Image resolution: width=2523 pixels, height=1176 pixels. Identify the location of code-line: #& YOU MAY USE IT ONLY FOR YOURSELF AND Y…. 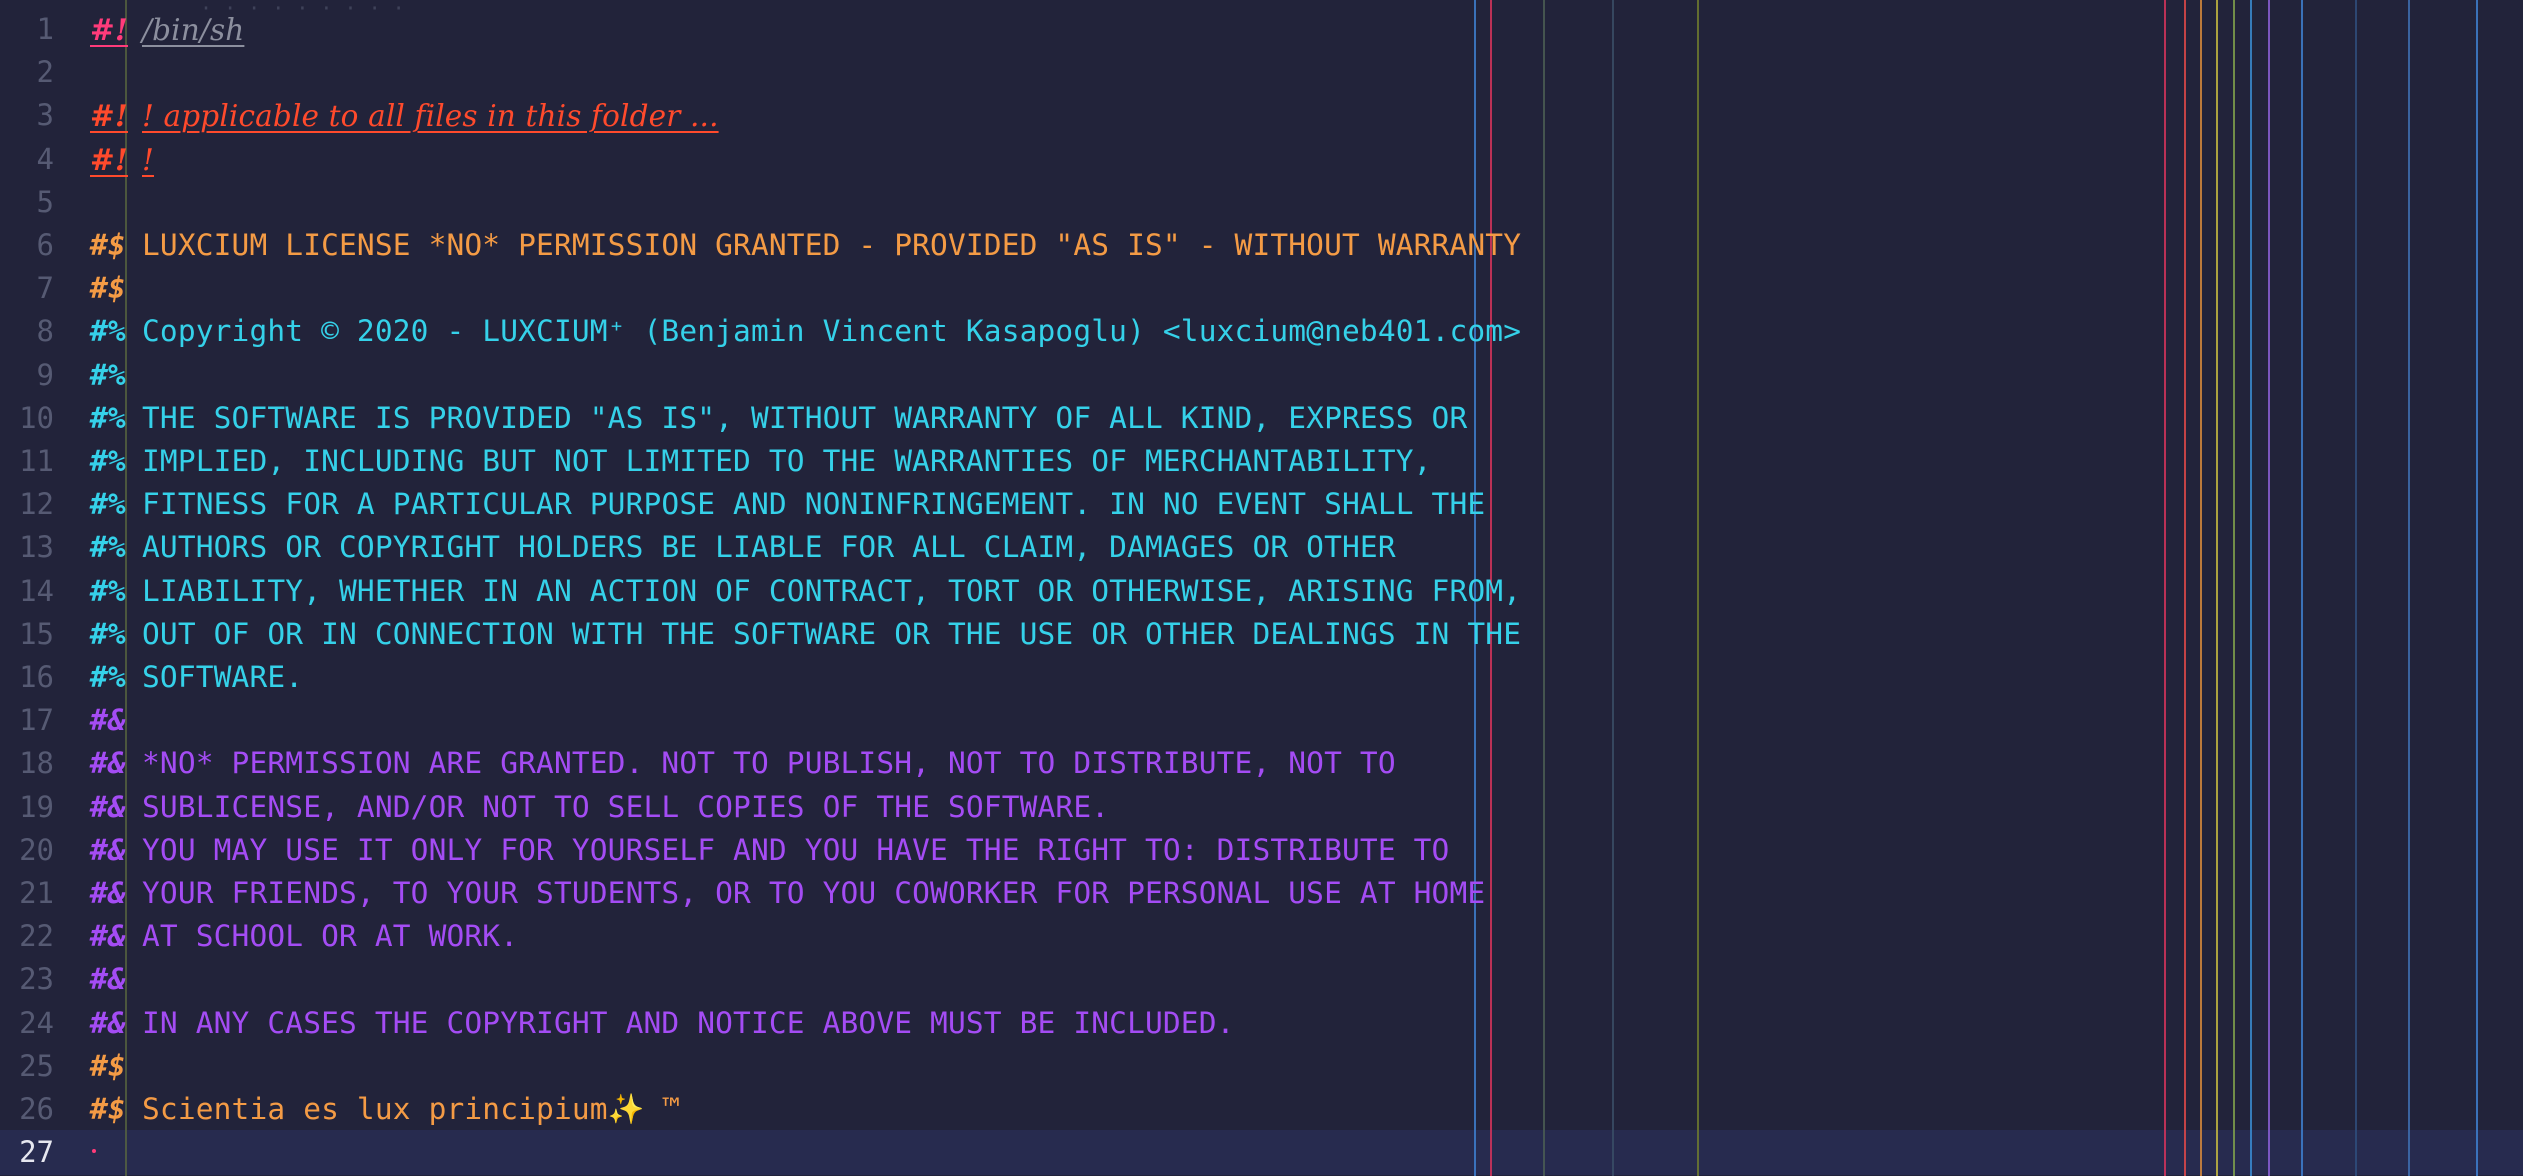
(769, 850).